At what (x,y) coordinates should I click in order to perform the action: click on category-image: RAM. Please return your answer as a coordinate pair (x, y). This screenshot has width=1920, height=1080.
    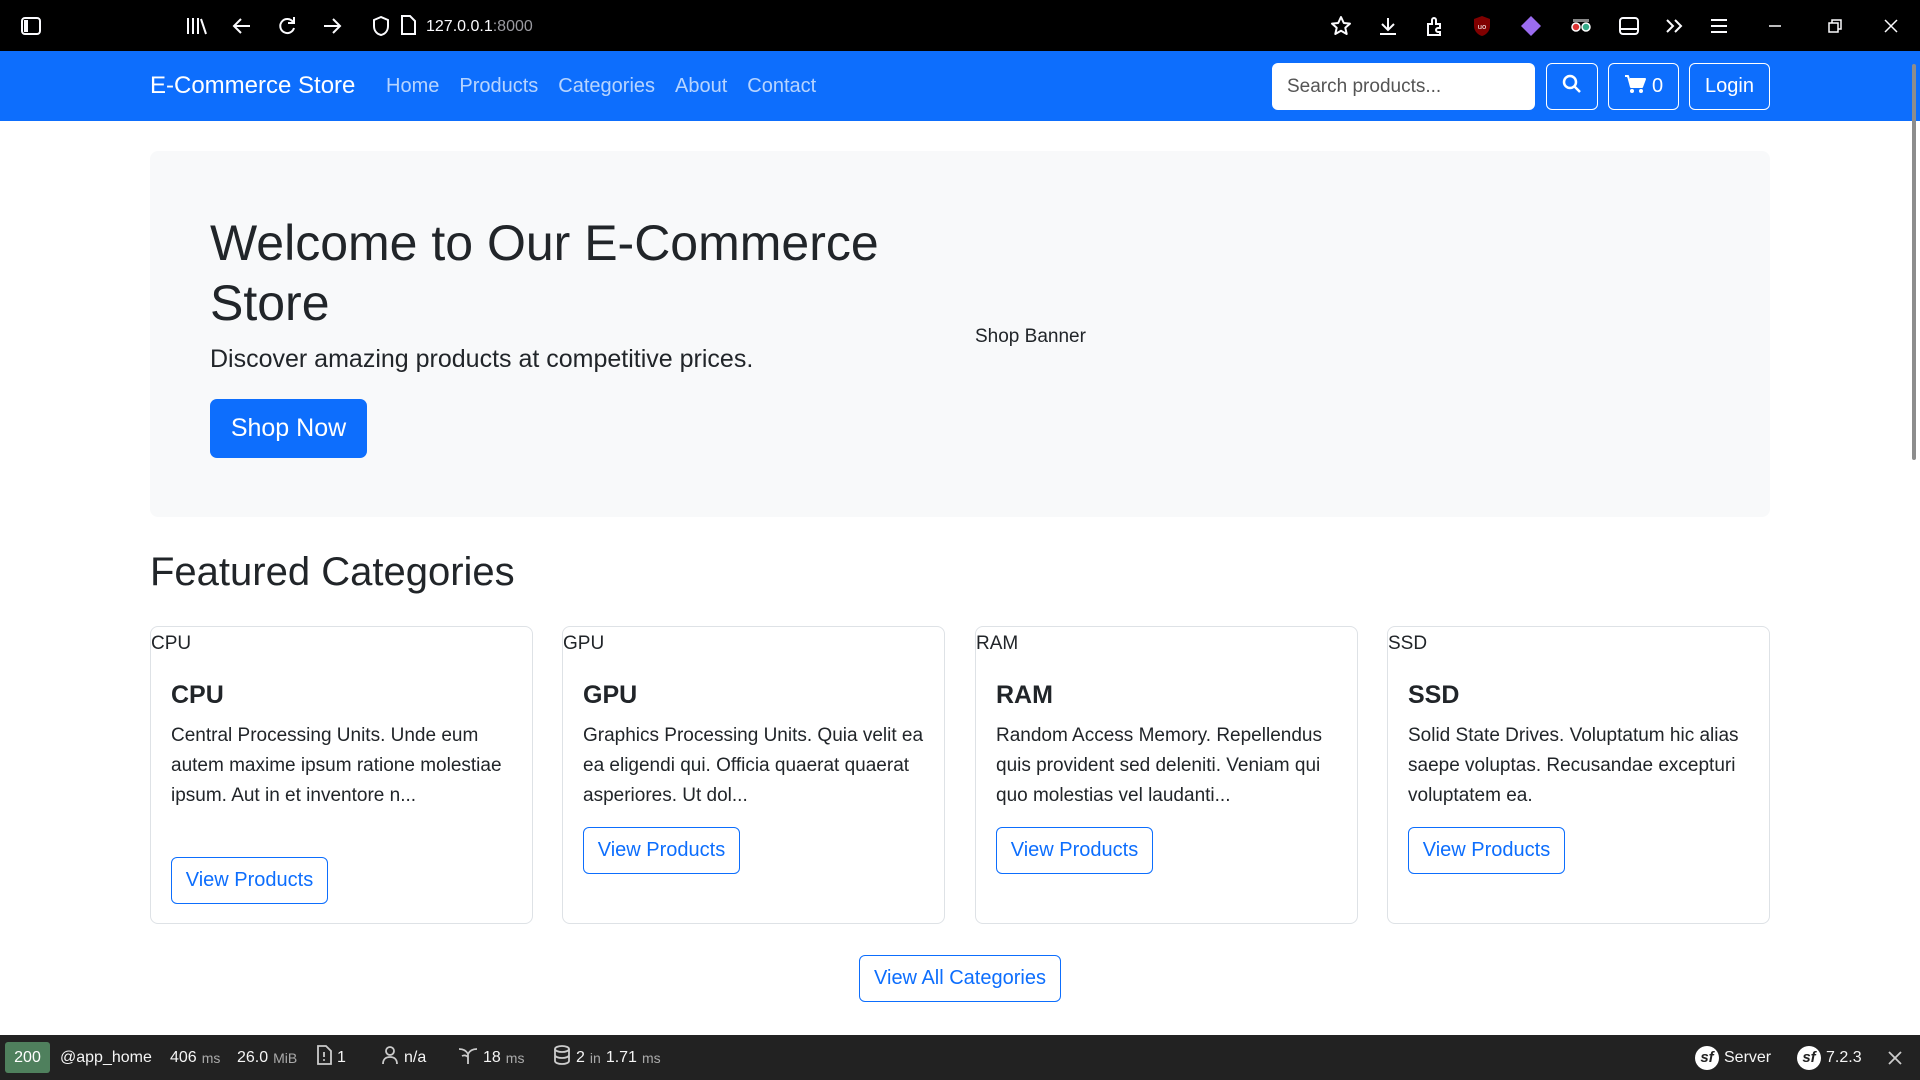
    Looking at the image, I should click on (997, 643).